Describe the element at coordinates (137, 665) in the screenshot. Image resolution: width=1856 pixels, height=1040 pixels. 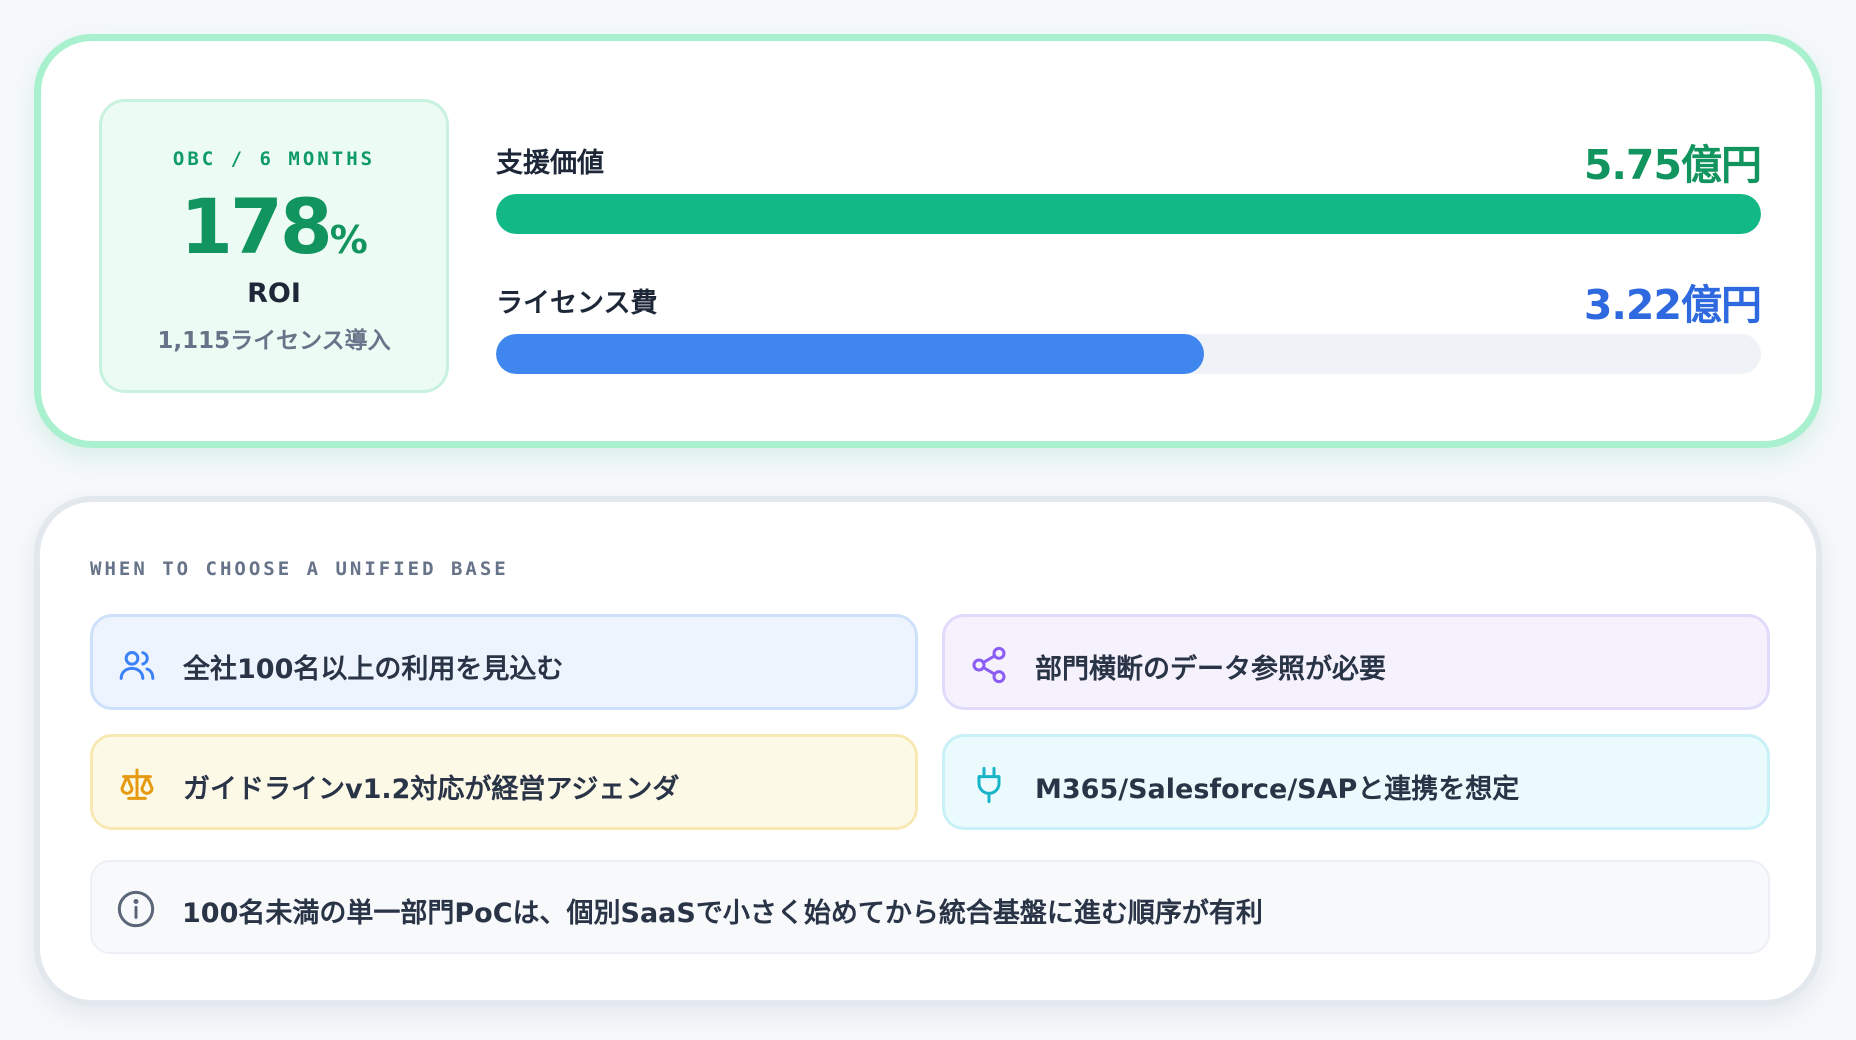
I see `users-icon` at that location.